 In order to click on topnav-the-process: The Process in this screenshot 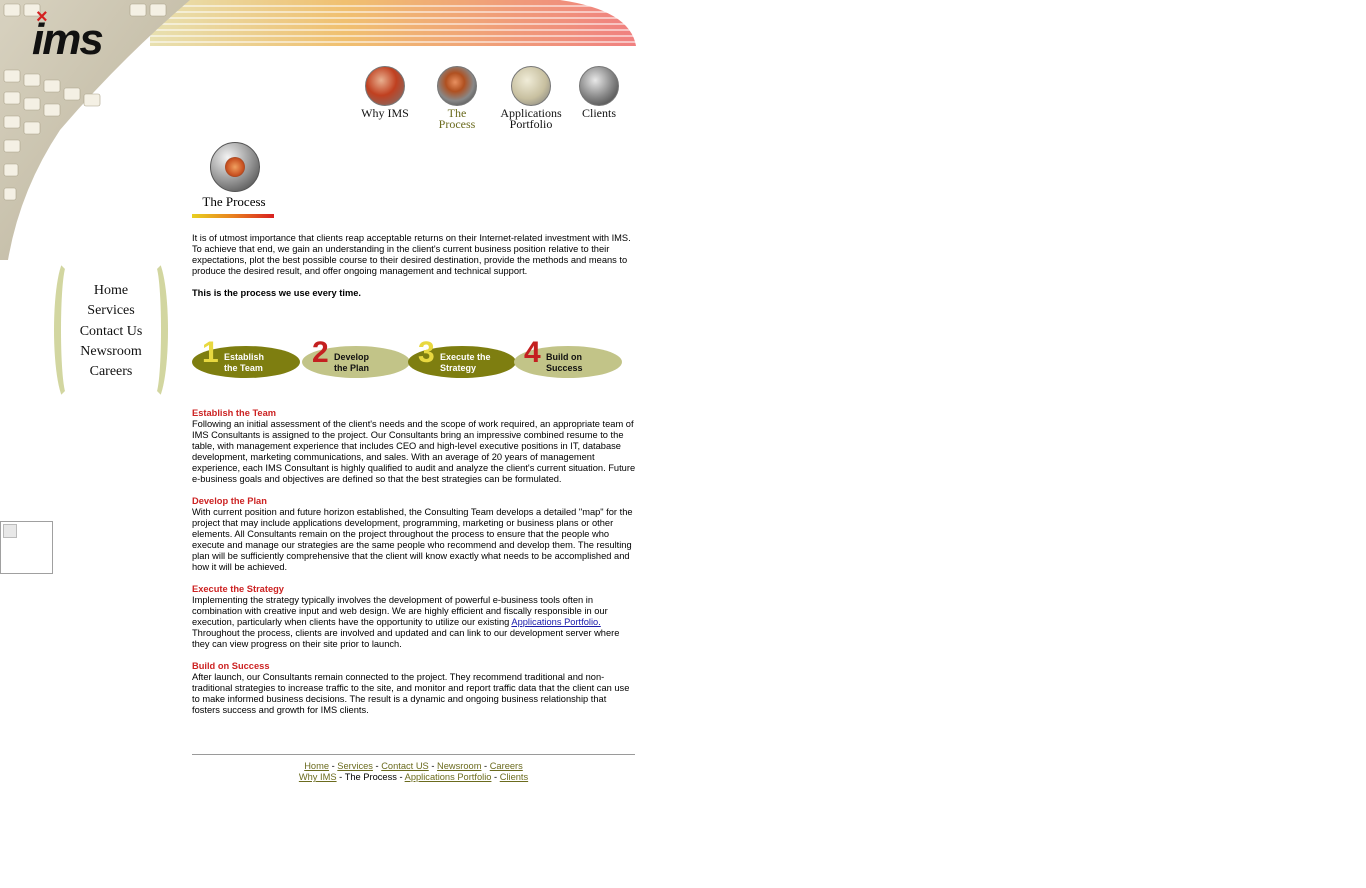, I will do `click(457, 98)`.